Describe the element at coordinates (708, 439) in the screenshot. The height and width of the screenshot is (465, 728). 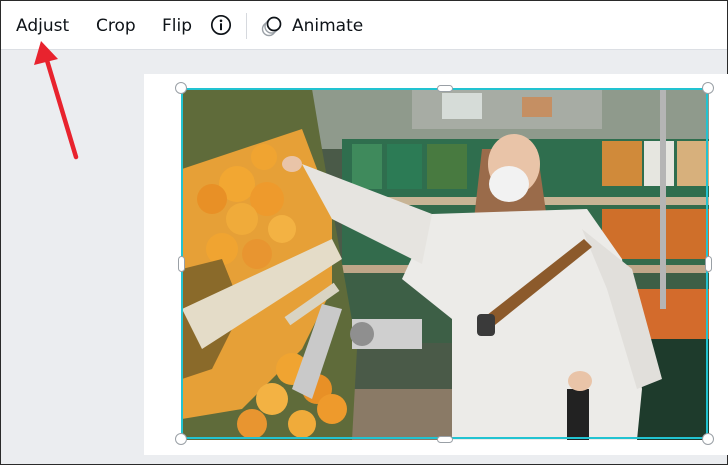
I see `resize-handle-bottom-right` at that location.